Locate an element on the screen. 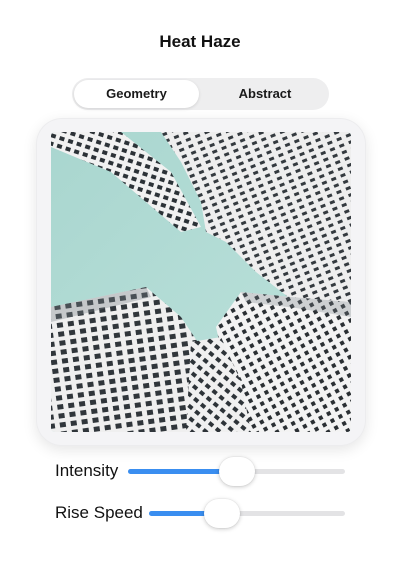 The width and height of the screenshot is (400, 568). page-title: Heat Haze is located at coordinates (200, 41).